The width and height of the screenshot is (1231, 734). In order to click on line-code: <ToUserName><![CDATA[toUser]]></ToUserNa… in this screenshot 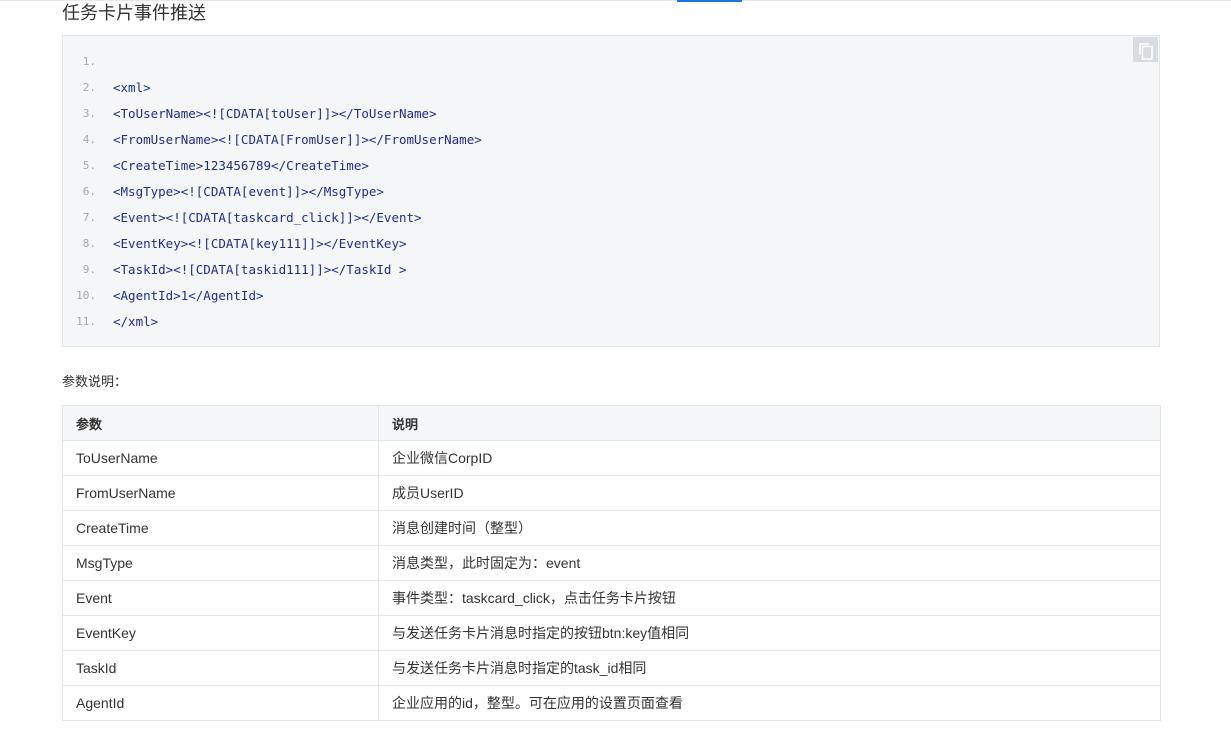, I will do `click(275, 113)`.